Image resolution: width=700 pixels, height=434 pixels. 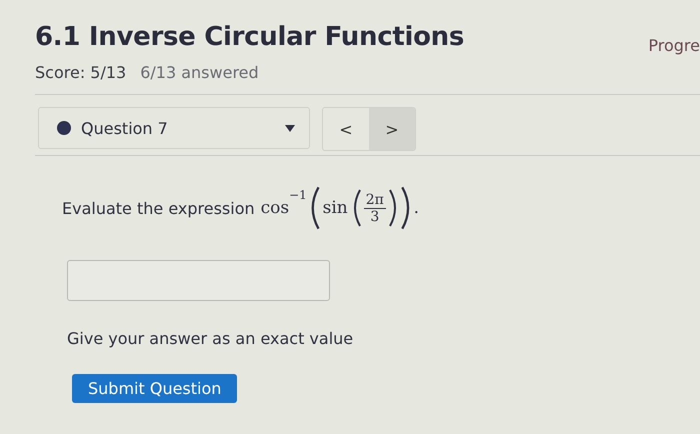 What do you see at coordinates (64, 128) in the screenshot?
I see `status-dot-icon` at bounding box center [64, 128].